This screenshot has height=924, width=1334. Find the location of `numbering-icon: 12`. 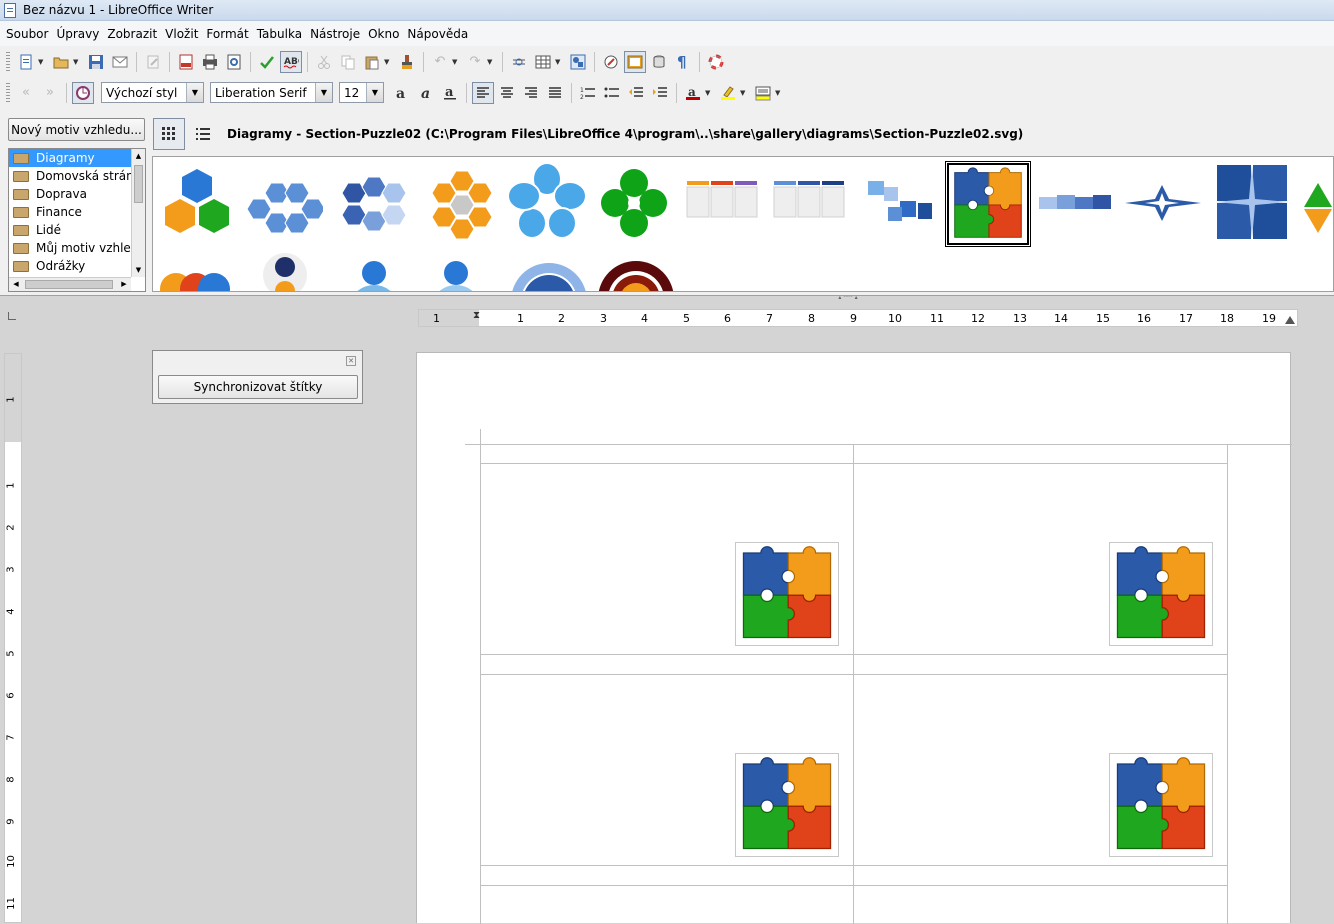

numbering-icon: 12 is located at coordinates (588, 93).